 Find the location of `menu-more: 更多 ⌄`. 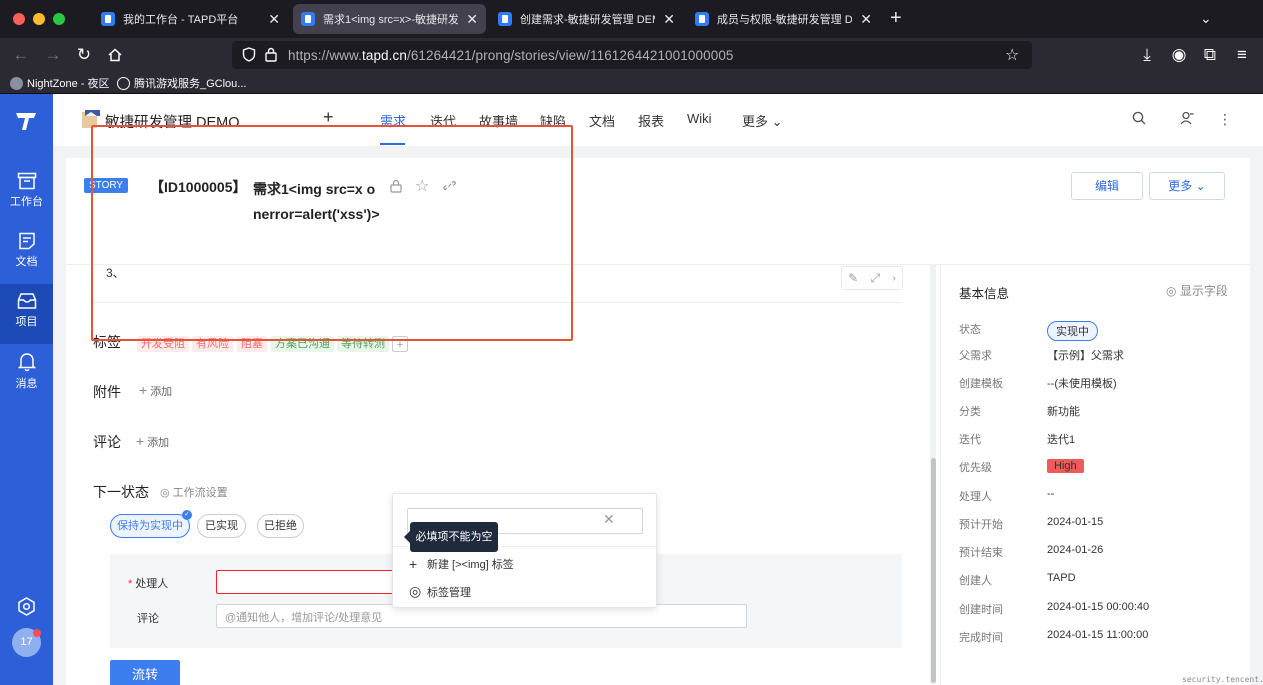

menu-more: 更多 ⌄ is located at coordinates (762, 120).